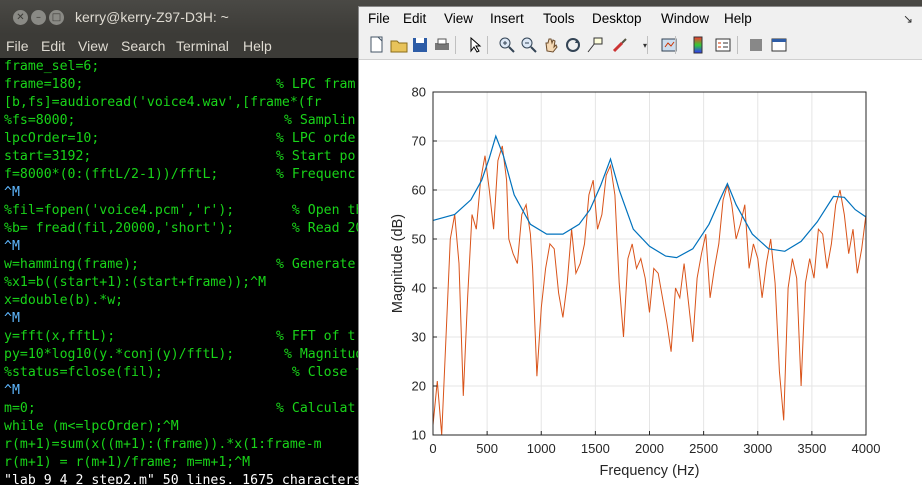  Describe the element at coordinates (723, 45) in the screenshot. I see `legend-icon` at that location.